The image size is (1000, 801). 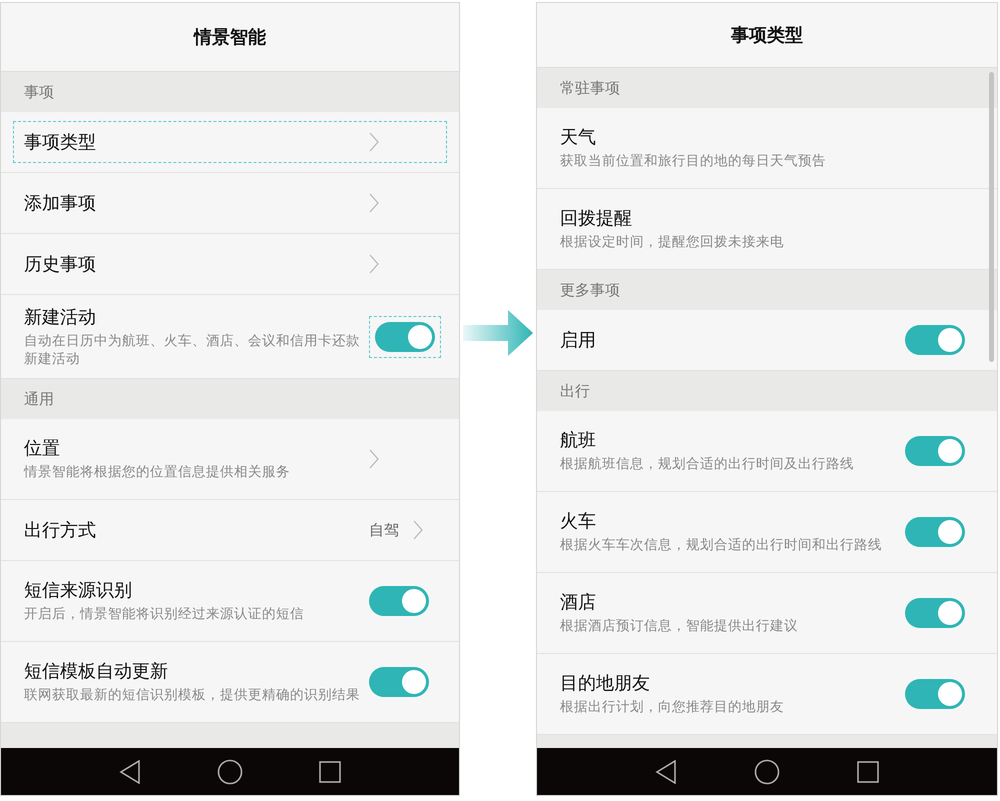 I want to click on settings-row: 回拨提醒 根据设定时间，提醒您回拨未接来电, so click(x=767, y=229).